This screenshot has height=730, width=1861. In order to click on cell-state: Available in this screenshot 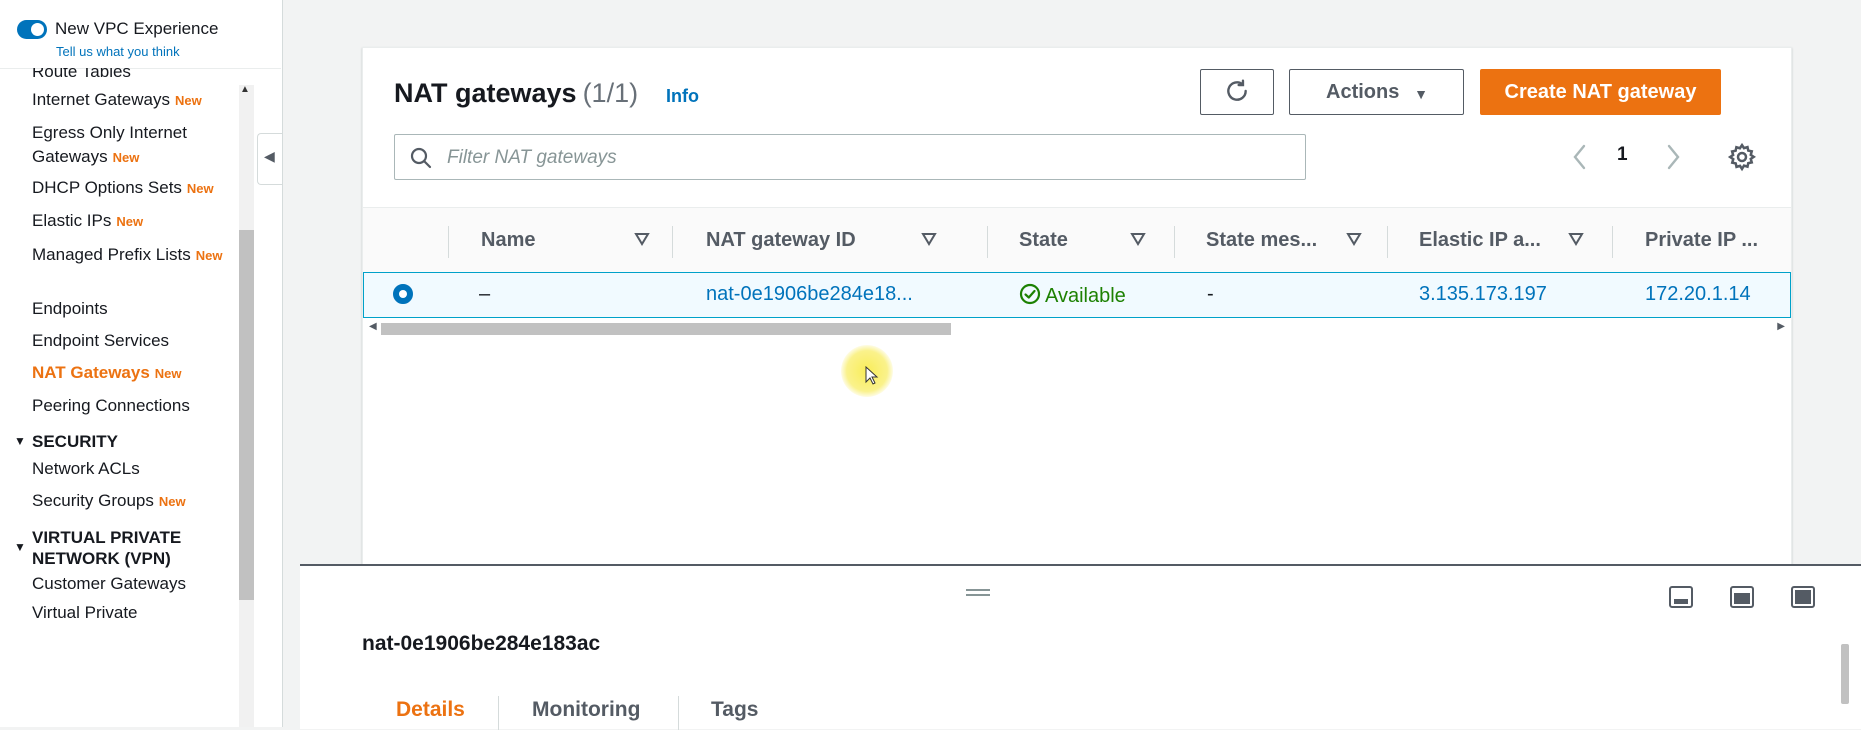, I will do `click(1072, 295)`.